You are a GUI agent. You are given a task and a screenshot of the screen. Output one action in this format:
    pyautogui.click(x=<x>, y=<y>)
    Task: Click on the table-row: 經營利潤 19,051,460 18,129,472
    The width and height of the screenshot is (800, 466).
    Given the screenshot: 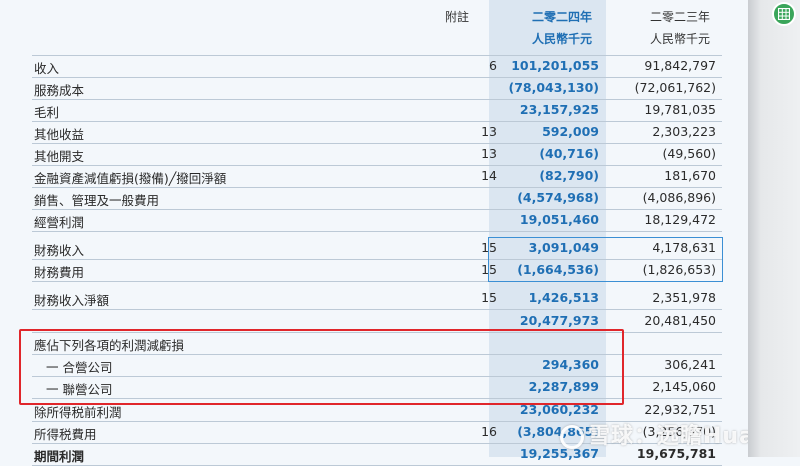 What is the action you would take?
    pyautogui.click(x=377, y=220)
    